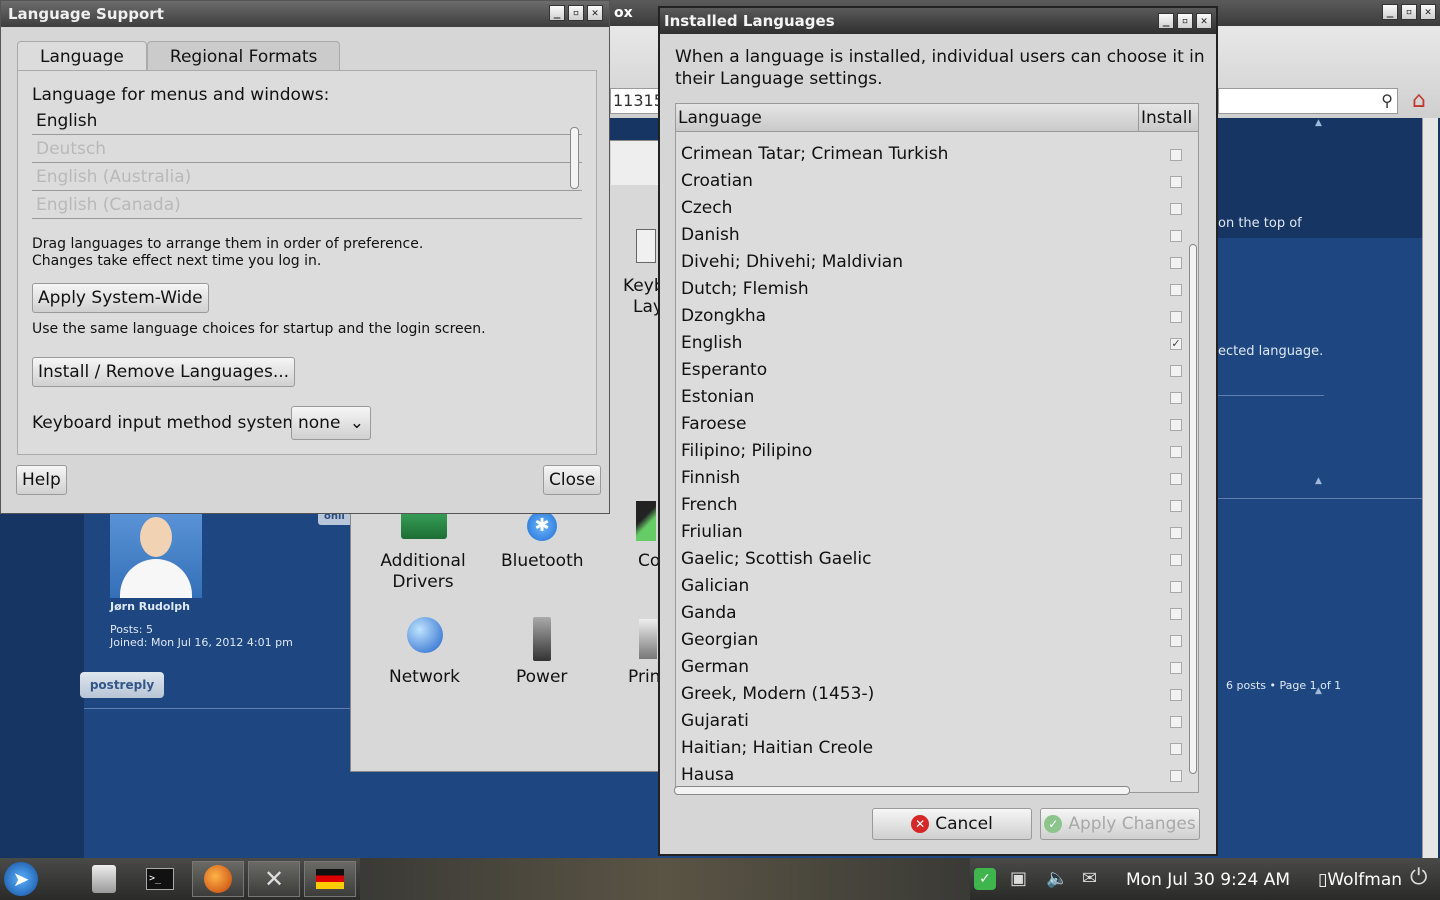 The height and width of the screenshot is (900, 1440). What do you see at coordinates (931, 532) in the screenshot?
I see `table-row: Friulian` at bounding box center [931, 532].